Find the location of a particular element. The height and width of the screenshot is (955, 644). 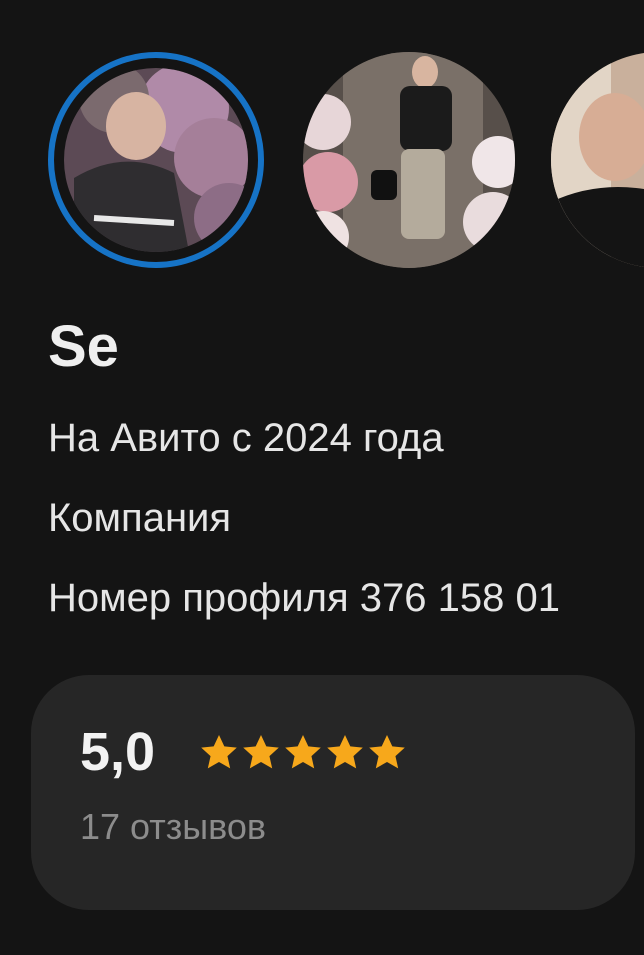

profile-number-text: Номер профиля 376 158 01 is located at coordinates (304, 598).